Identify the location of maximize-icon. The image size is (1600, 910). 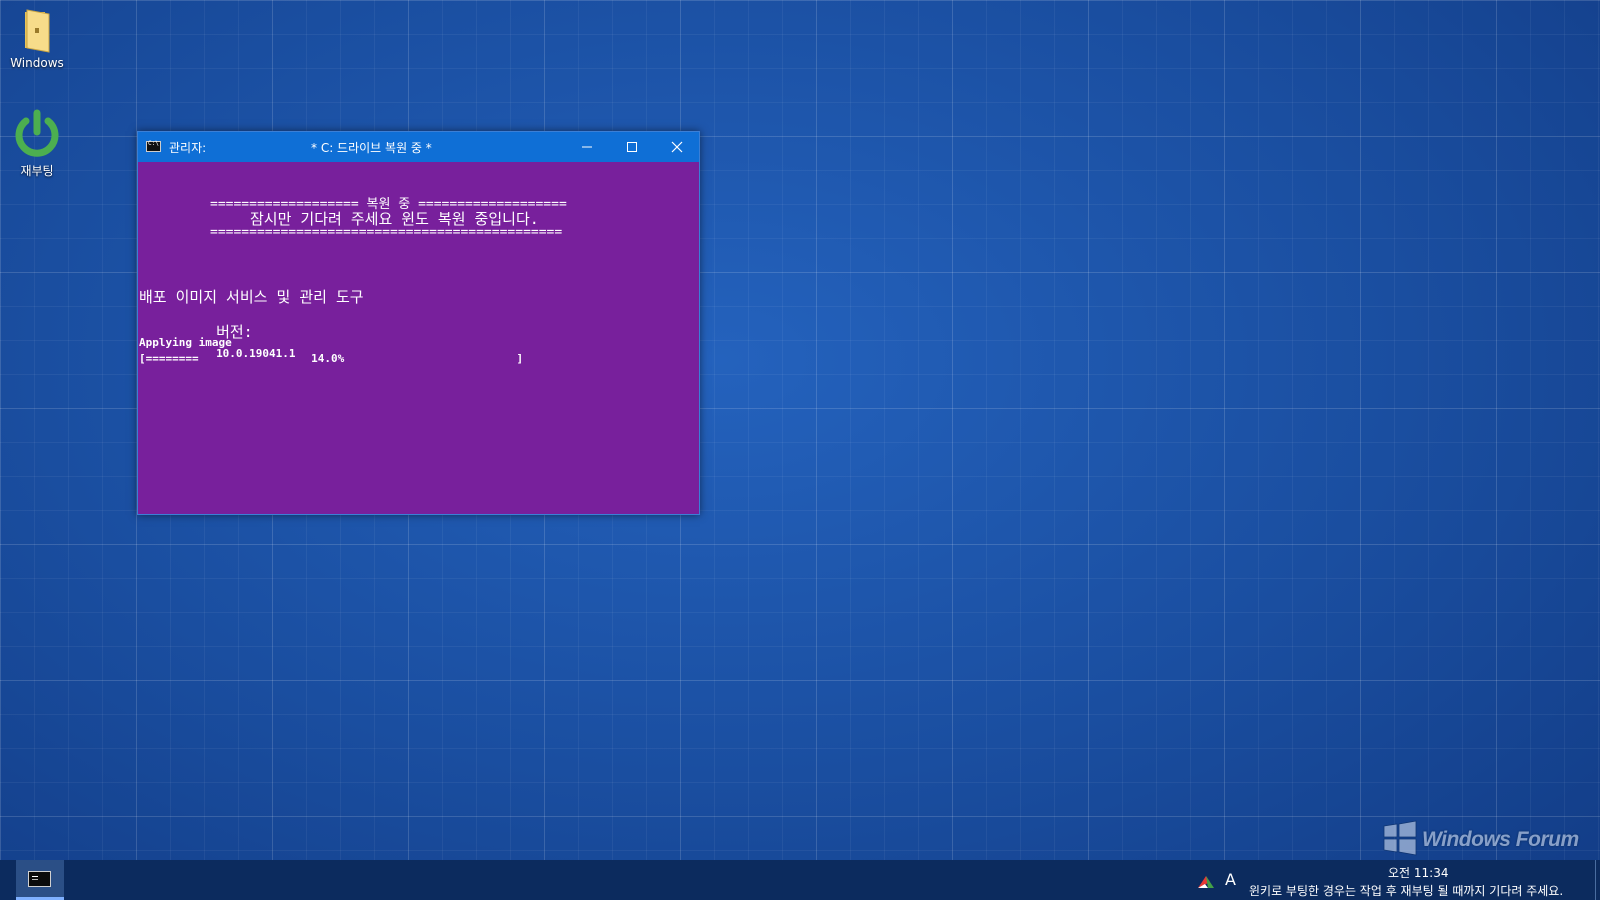
(631, 147).